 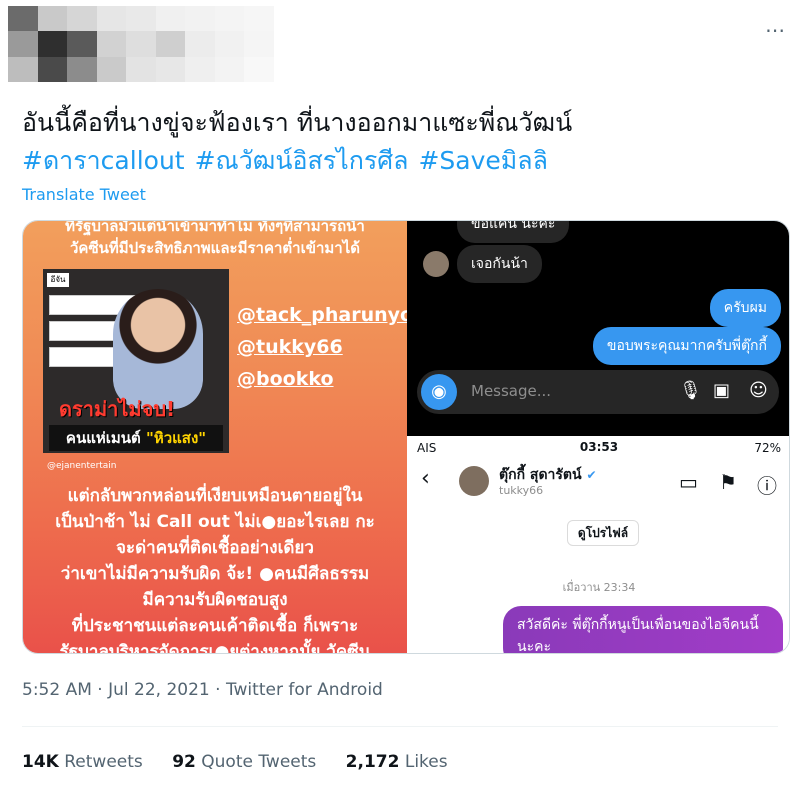 I want to click on retweets-stat: 14K Retweets, so click(x=82, y=762).